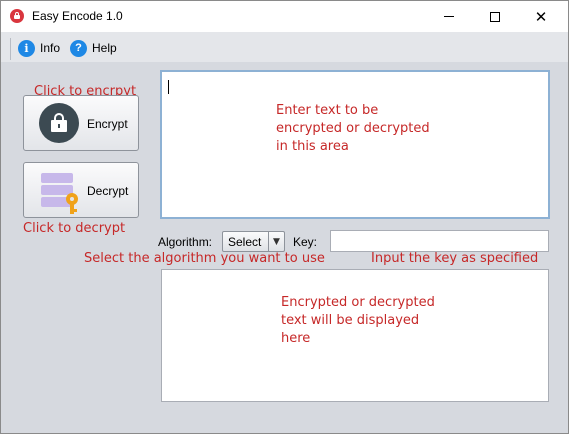 The height and width of the screenshot is (434, 569). I want to click on key-input, so click(439, 241).